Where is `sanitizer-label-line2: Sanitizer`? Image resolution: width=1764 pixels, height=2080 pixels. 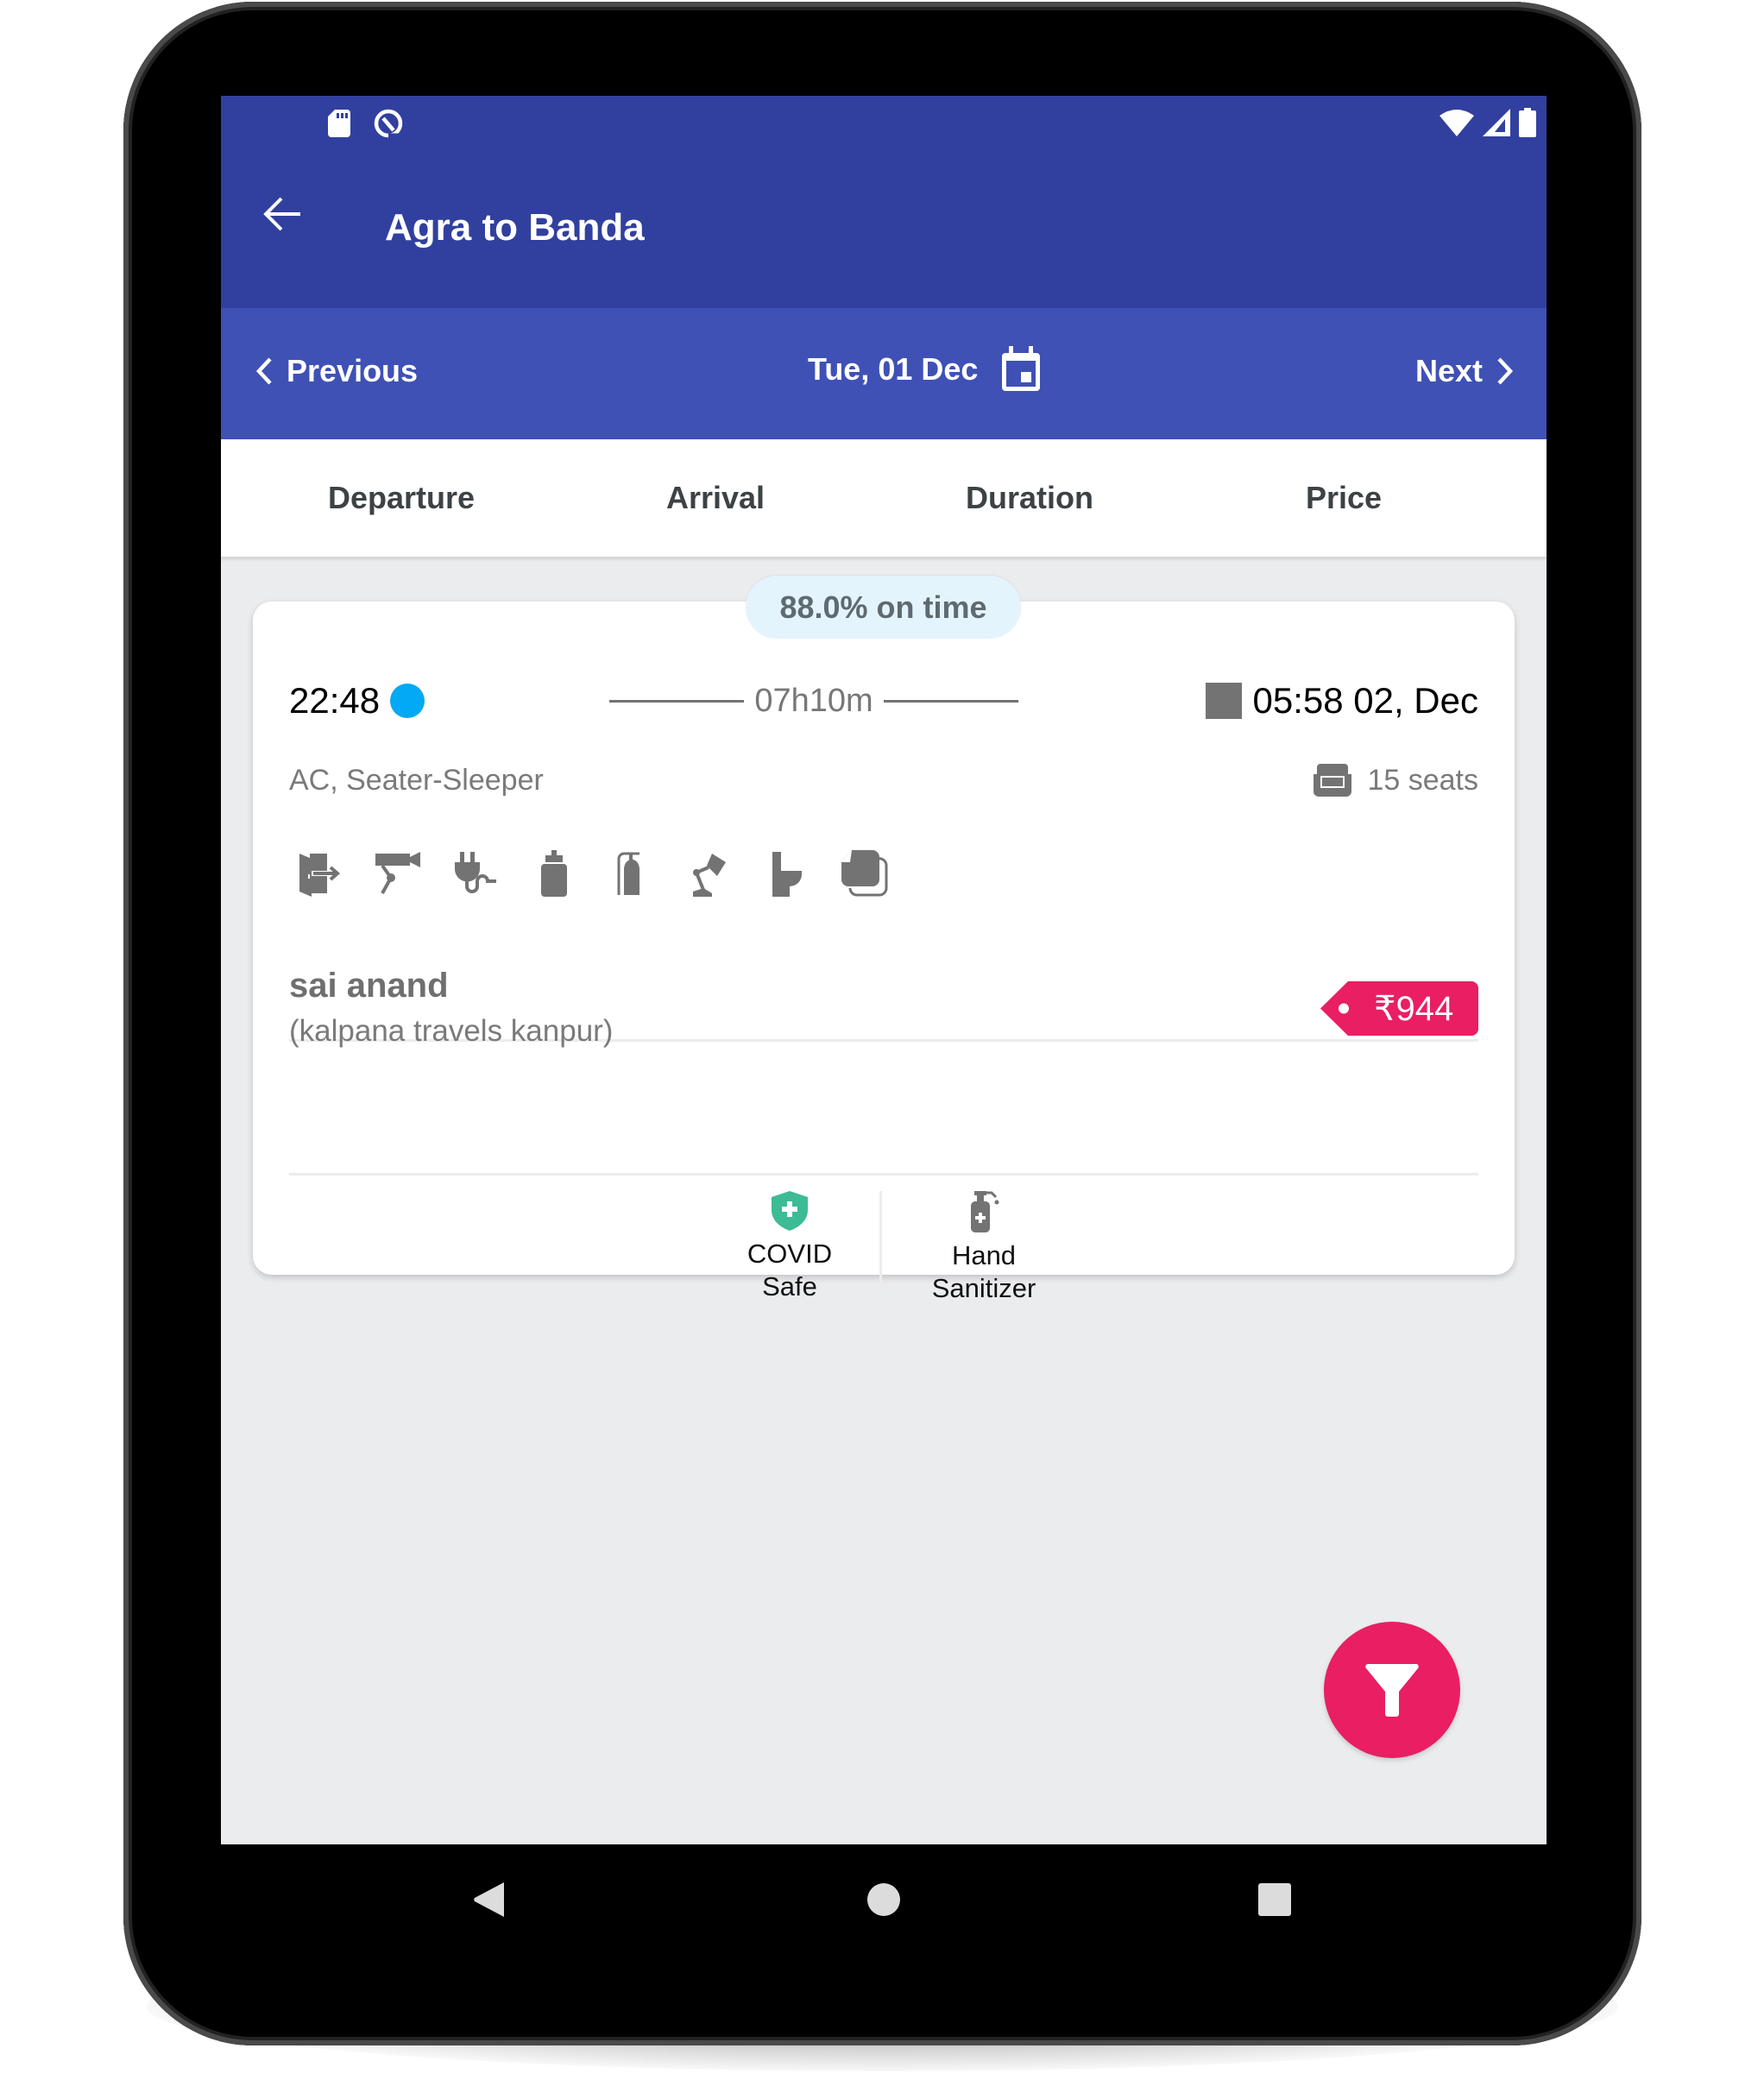 sanitizer-label-line2: Sanitizer is located at coordinates (984, 1288).